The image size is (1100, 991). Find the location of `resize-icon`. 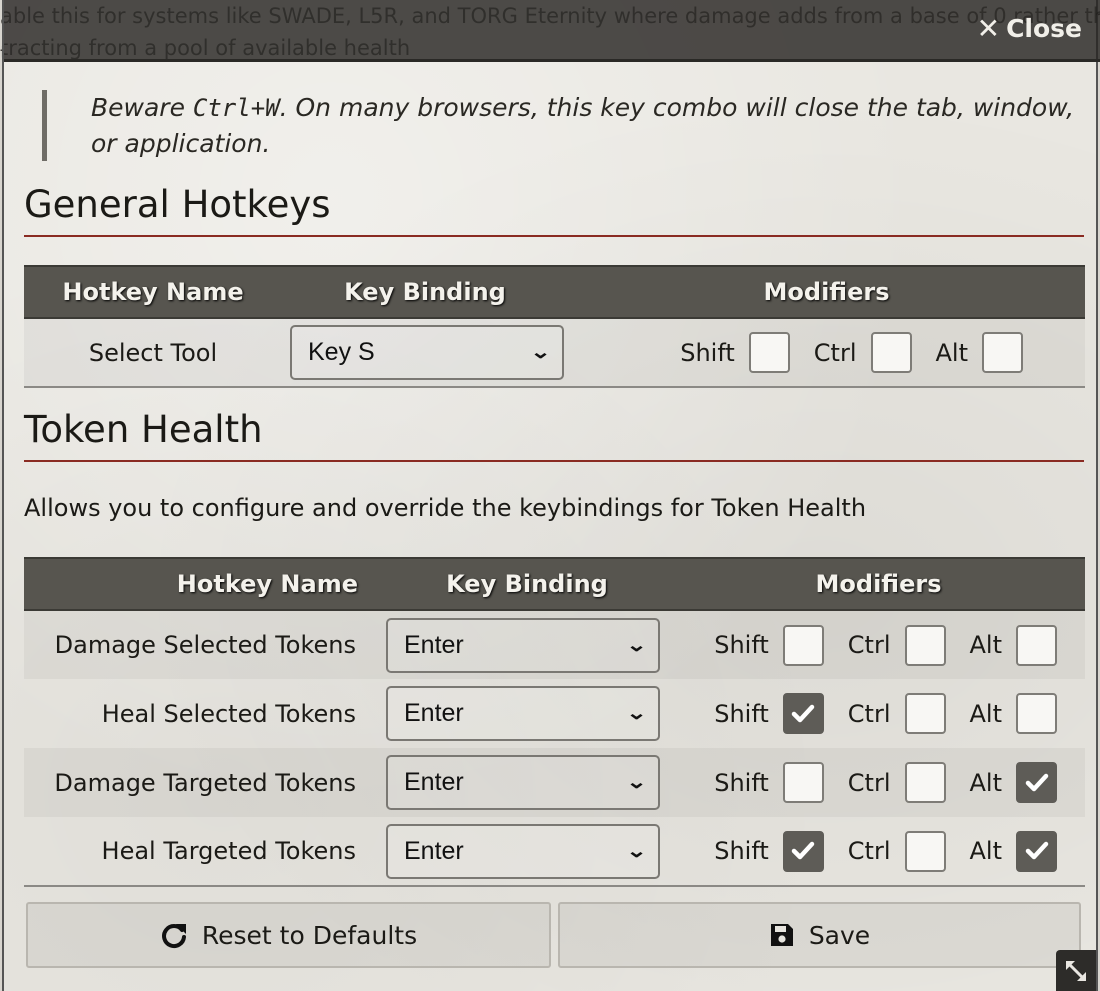

resize-icon is located at coordinates (1076, 970).